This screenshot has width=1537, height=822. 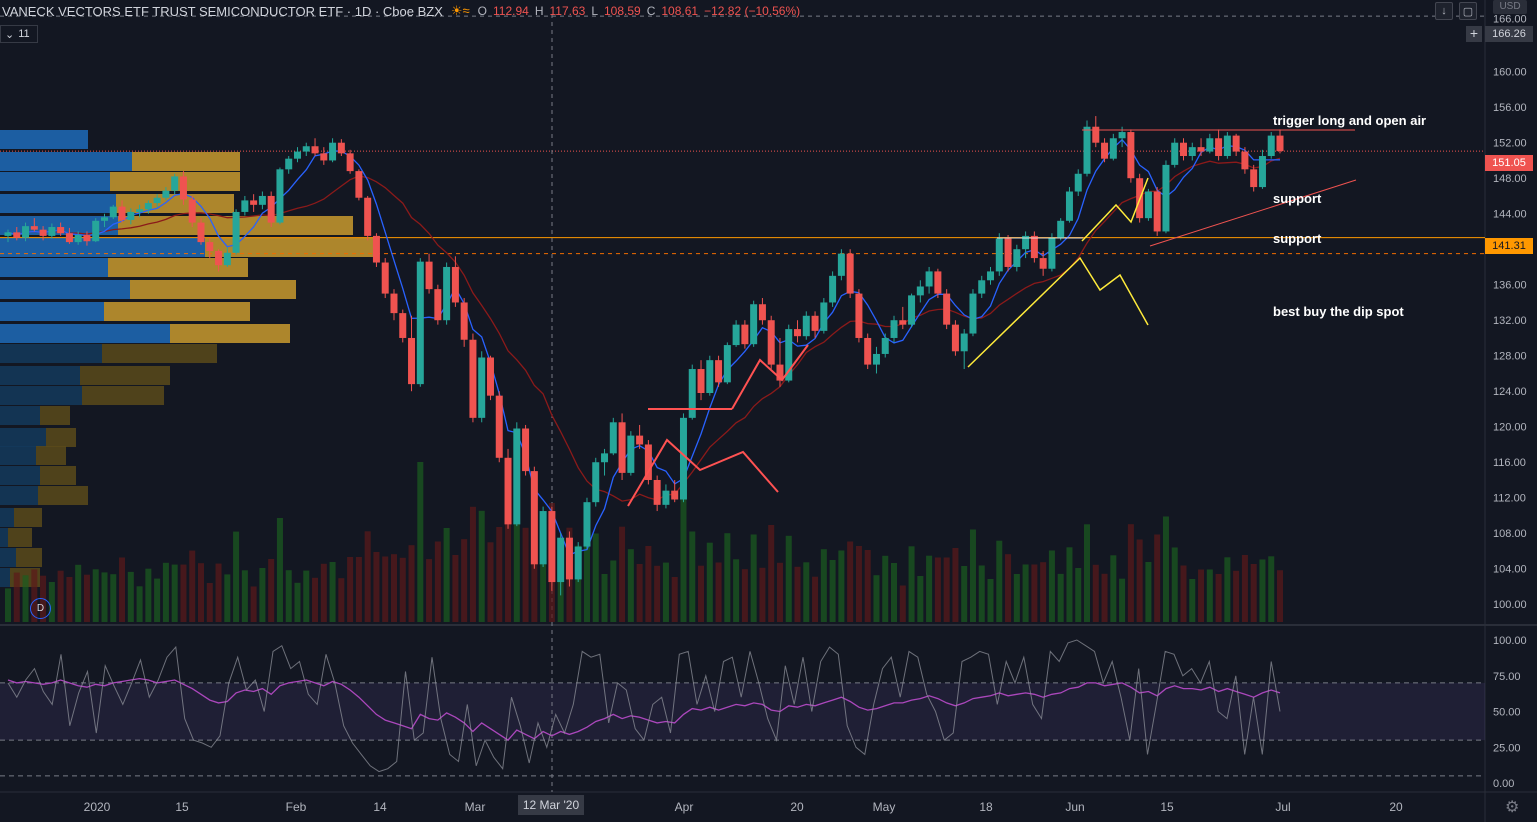 What do you see at coordinates (1396, 807) in the screenshot?
I see `time-tick-12: 20` at bounding box center [1396, 807].